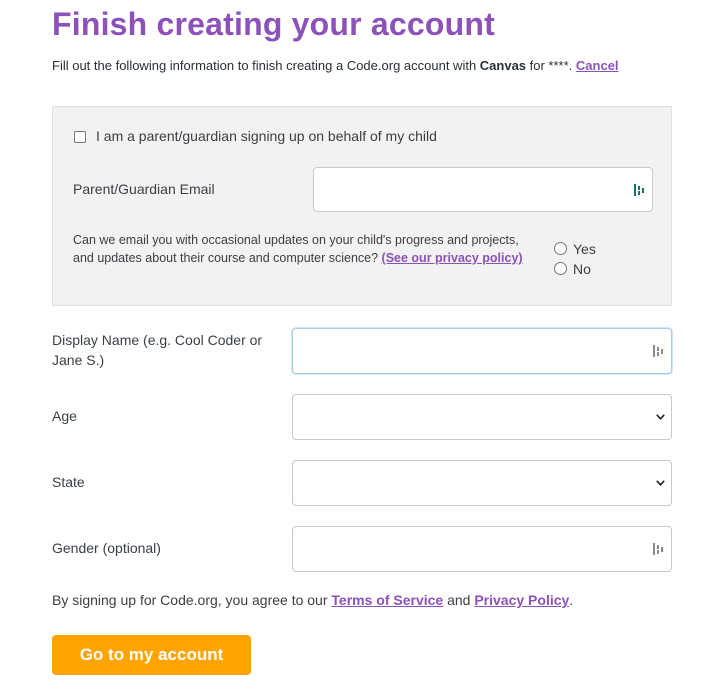  I want to click on consent-option-yes: Yes, so click(575, 249).